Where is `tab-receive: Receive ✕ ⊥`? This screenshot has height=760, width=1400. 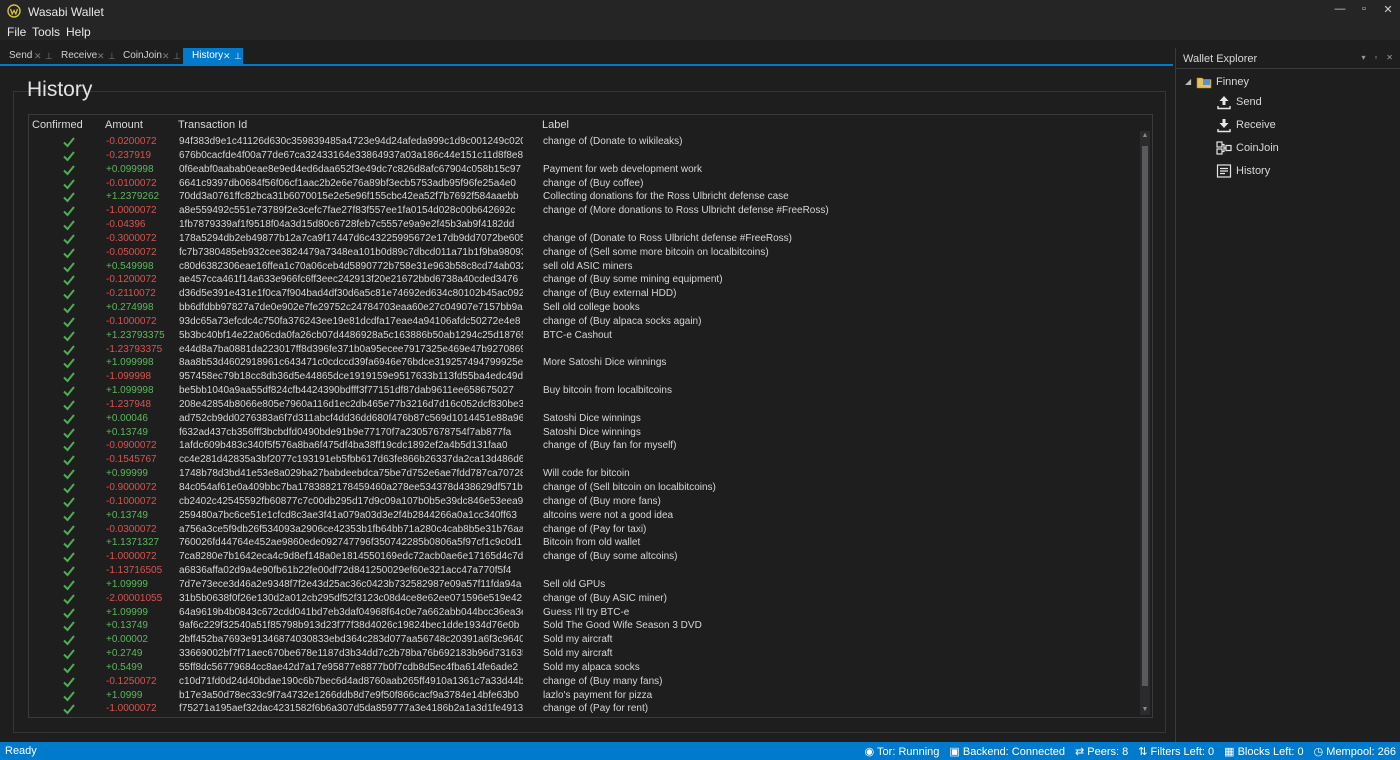
tab-receive: Receive ✕ ⊥ is located at coordinates (84, 56).